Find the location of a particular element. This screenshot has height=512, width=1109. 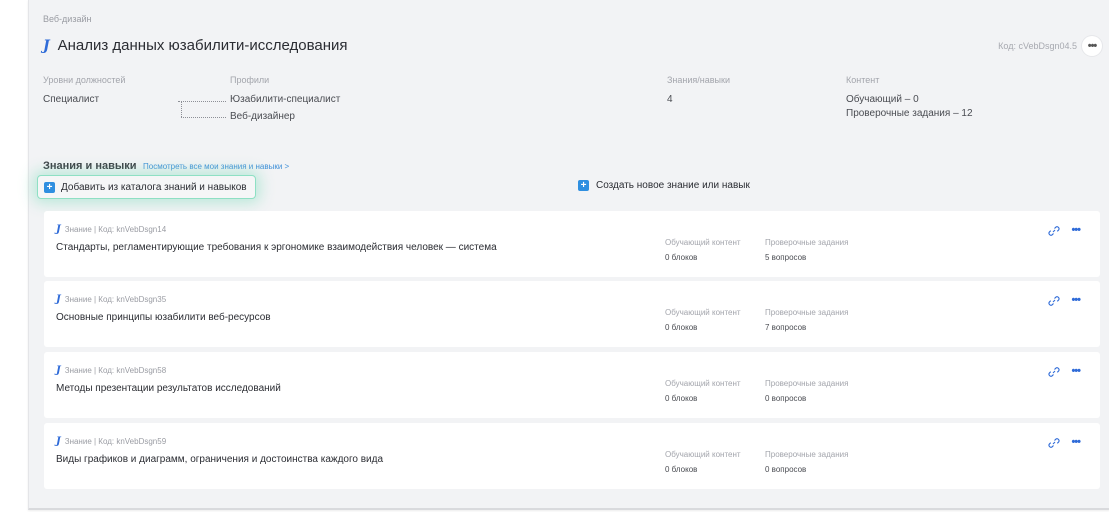

card-meta: J Знание | Код: knVebDsgn35 is located at coordinates (111, 299).